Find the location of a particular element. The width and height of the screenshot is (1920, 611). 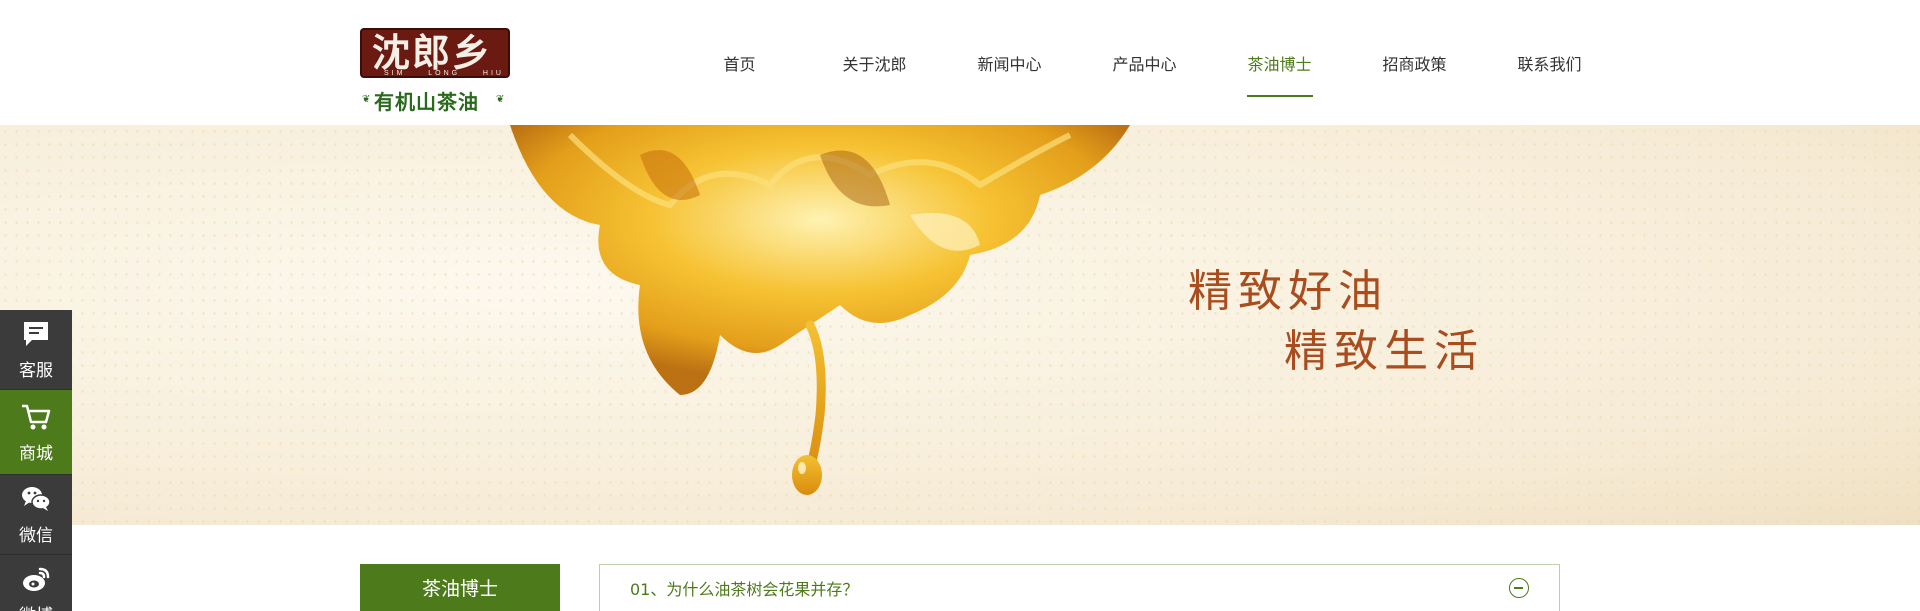

nav-item-investment: 招商政策 is located at coordinates (1414, 62).